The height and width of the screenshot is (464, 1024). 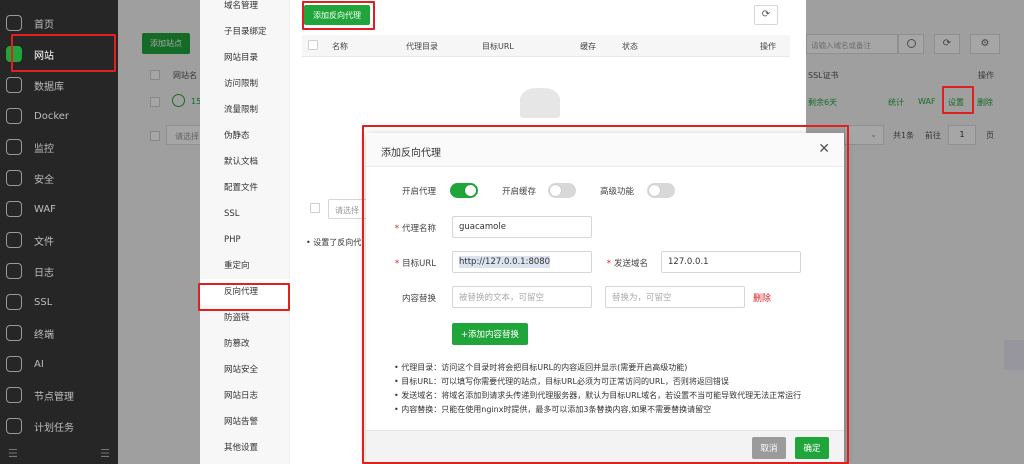 What do you see at coordinates (59, 23) in the screenshot?
I see `sidebar-item-0: 首页` at bounding box center [59, 23].